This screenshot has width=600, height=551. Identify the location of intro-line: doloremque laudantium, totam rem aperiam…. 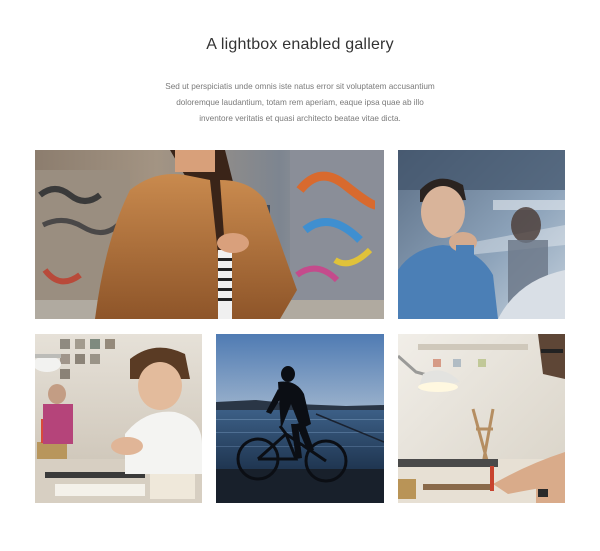
(300, 102).